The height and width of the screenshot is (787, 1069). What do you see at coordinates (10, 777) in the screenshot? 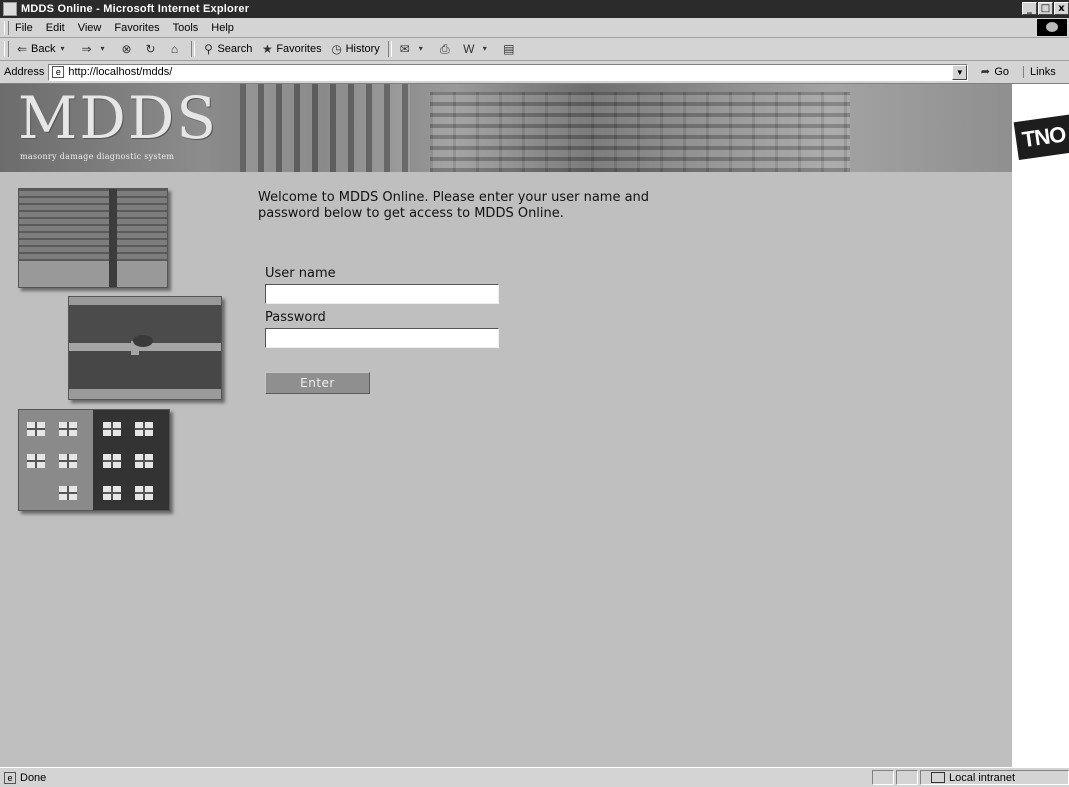
I see `page-done-icon: e` at bounding box center [10, 777].